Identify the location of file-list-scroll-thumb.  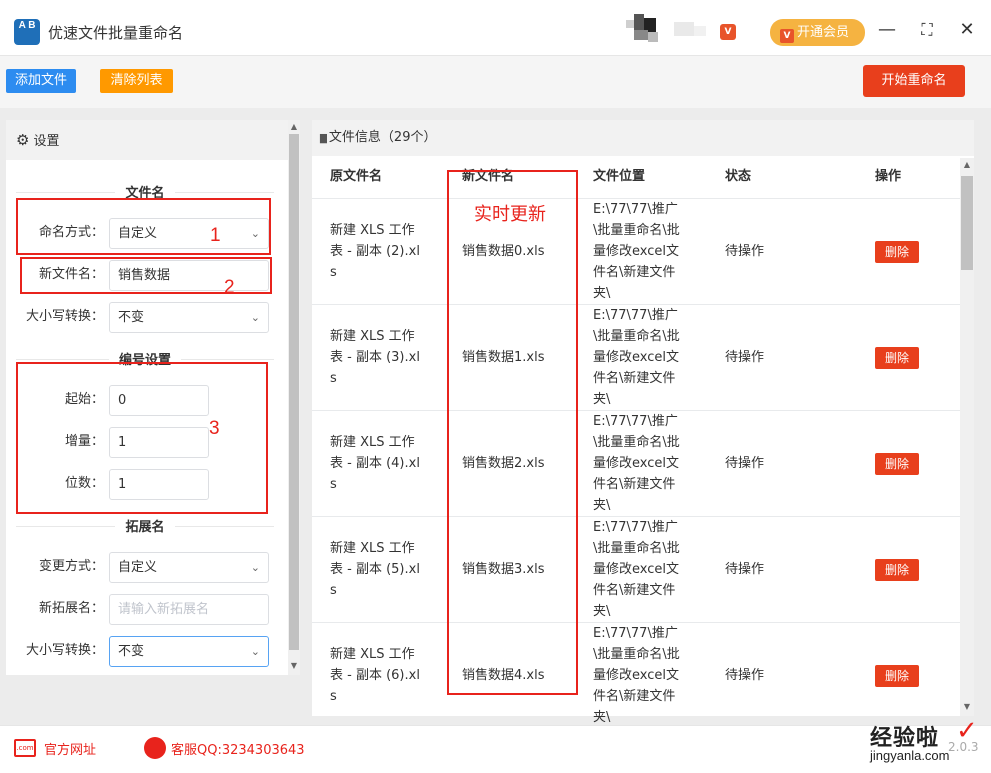
(967, 223).